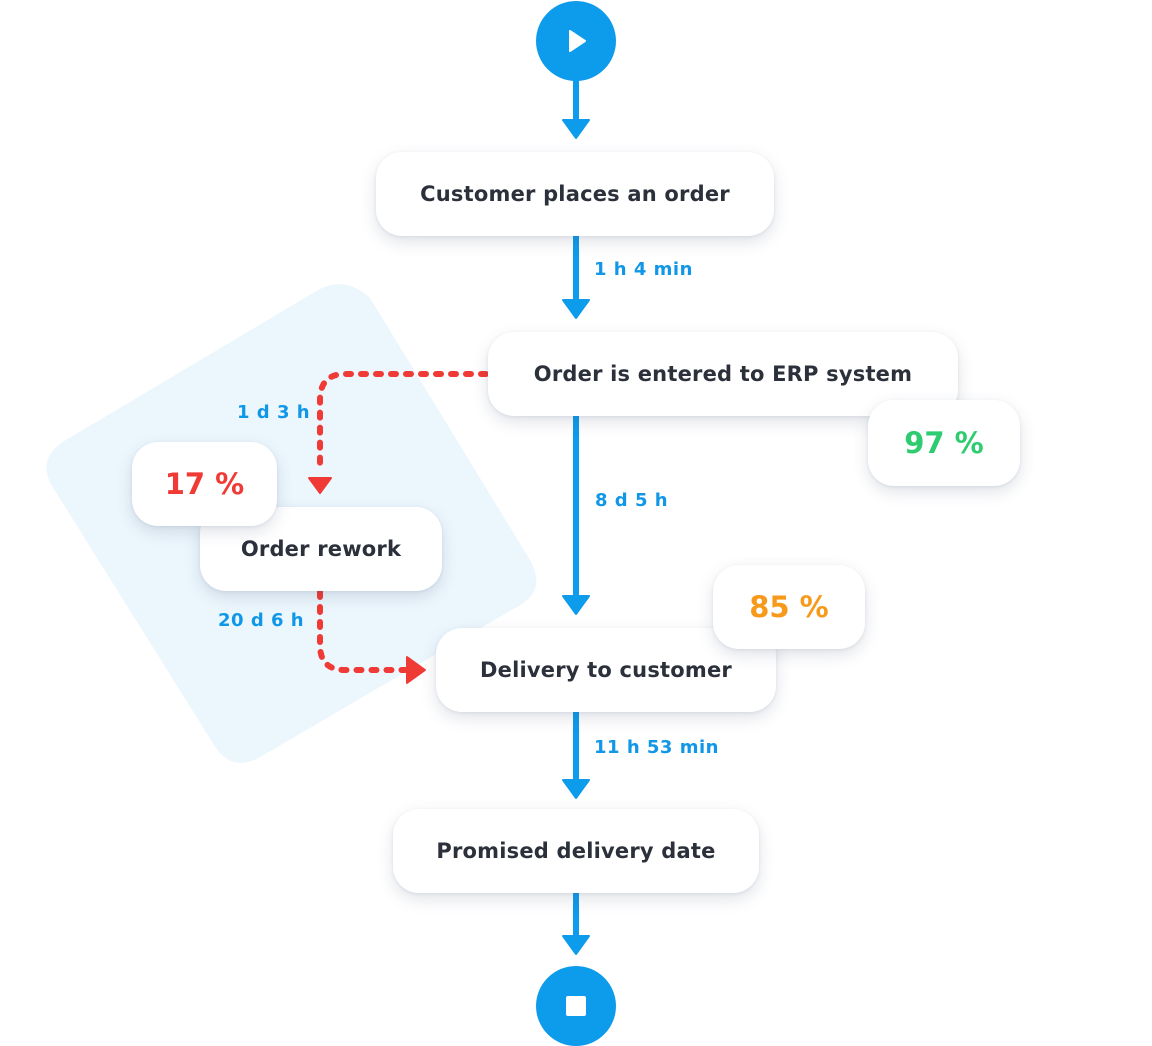  I want to click on duration-order-to-erp: 1 h 4 min, so click(643, 269).